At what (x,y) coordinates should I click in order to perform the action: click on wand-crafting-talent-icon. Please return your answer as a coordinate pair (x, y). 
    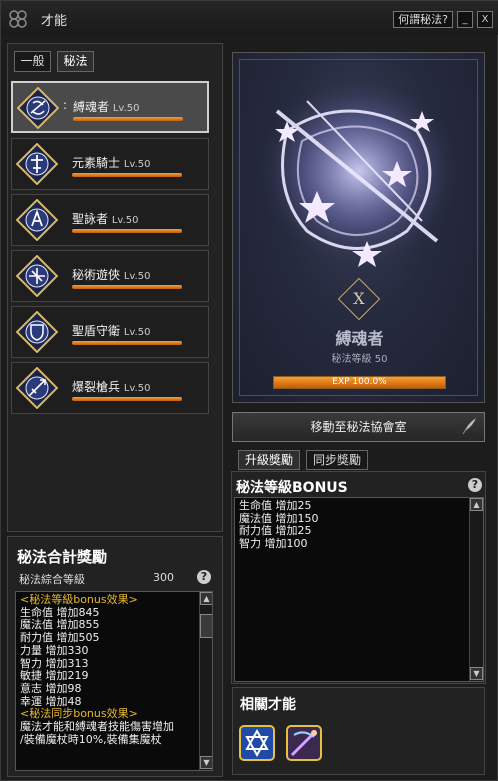
    Looking at the image, I should click on (304, 743).